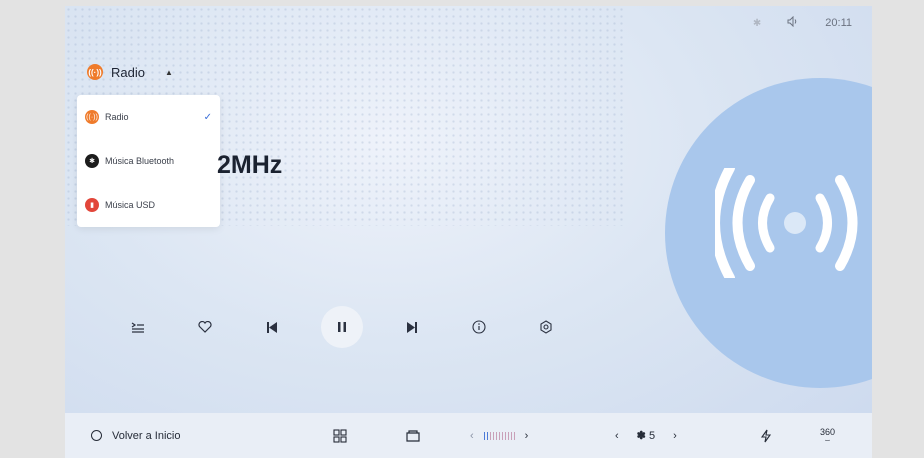 The image size is (924, 458). Describe the element at coordinates (766, 436) in the screenshot. I see `lightning-icon` at that location.